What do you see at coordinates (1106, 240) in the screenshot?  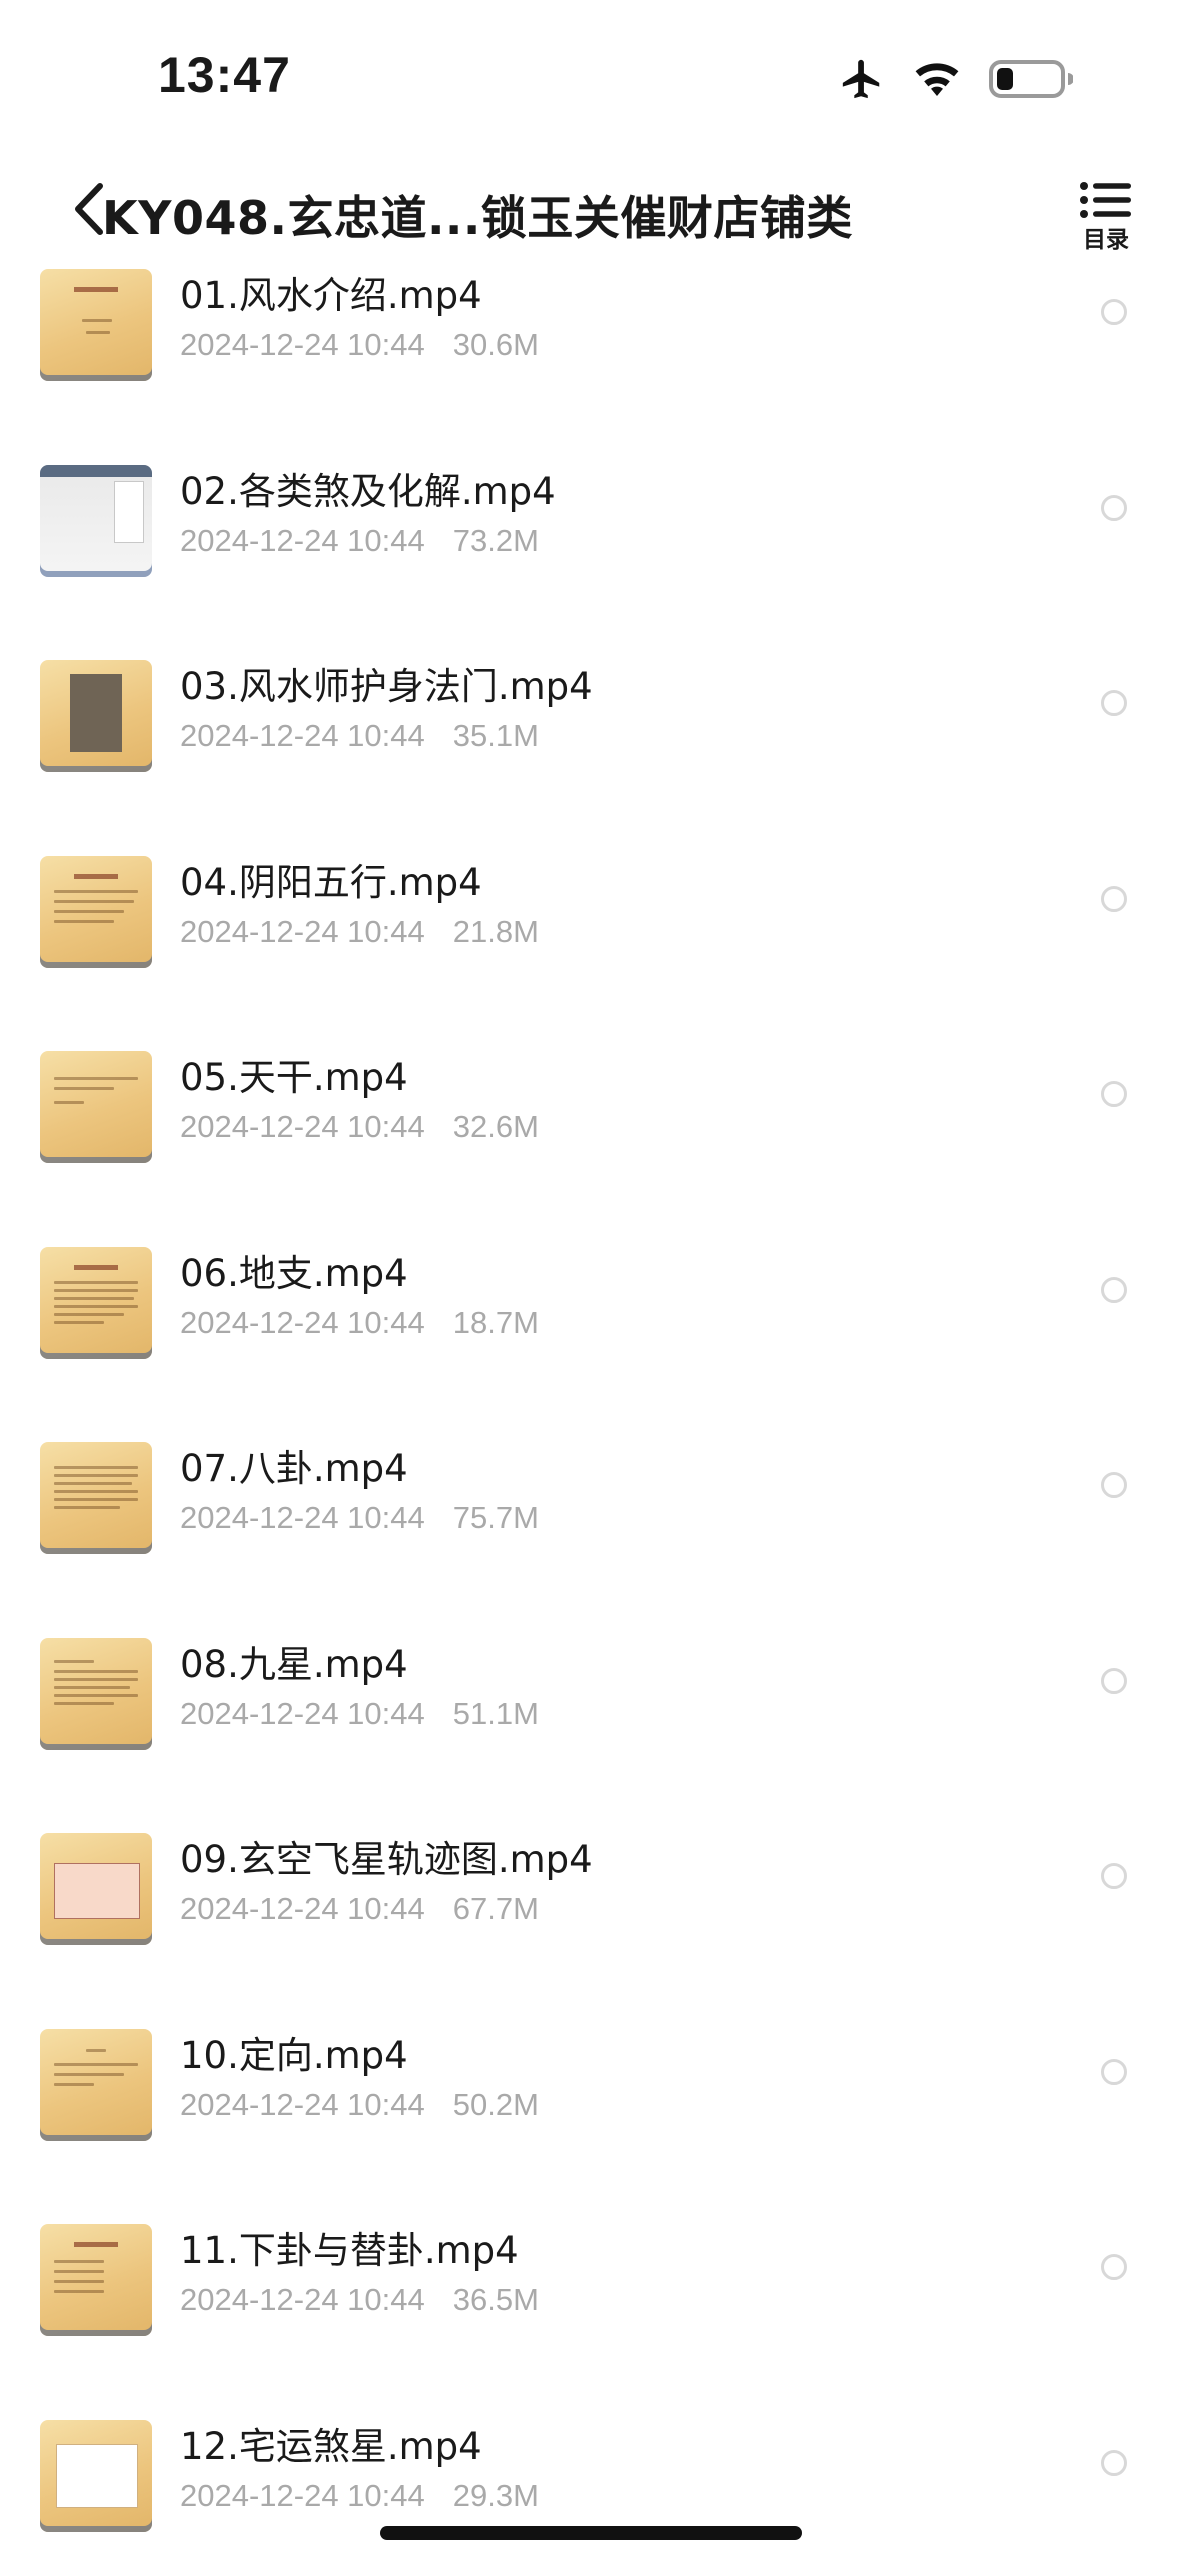 I see `toc-label: 目录` at bounding box center [1106, 240].